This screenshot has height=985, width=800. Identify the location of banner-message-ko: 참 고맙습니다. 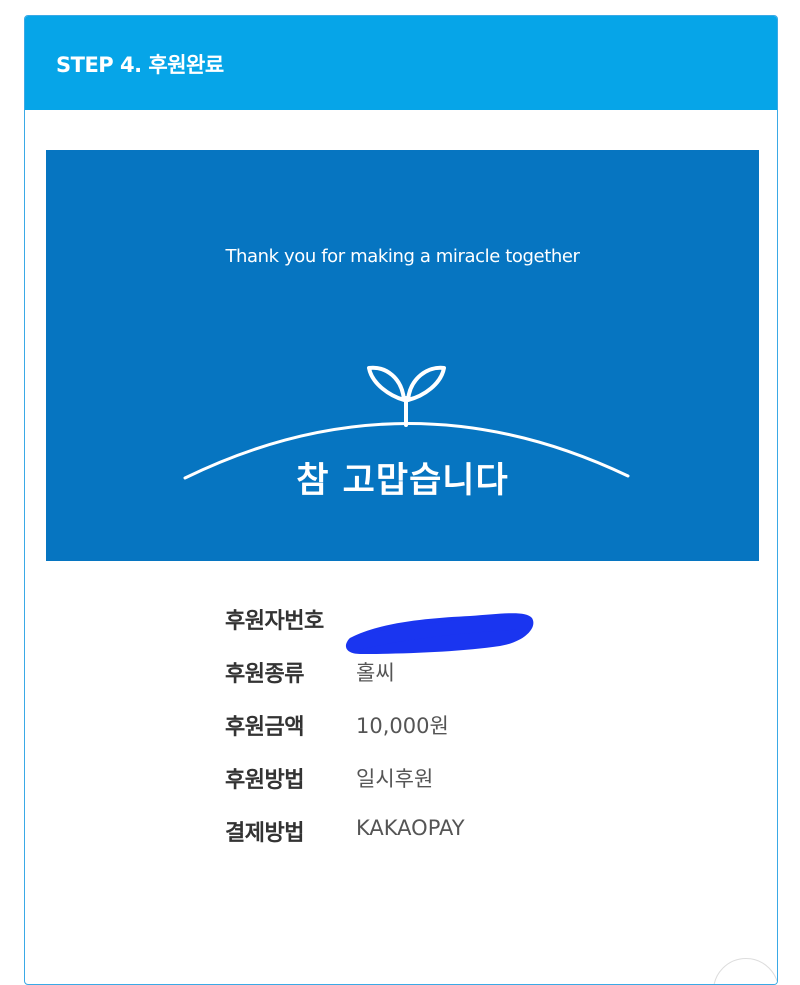
(402, 481).